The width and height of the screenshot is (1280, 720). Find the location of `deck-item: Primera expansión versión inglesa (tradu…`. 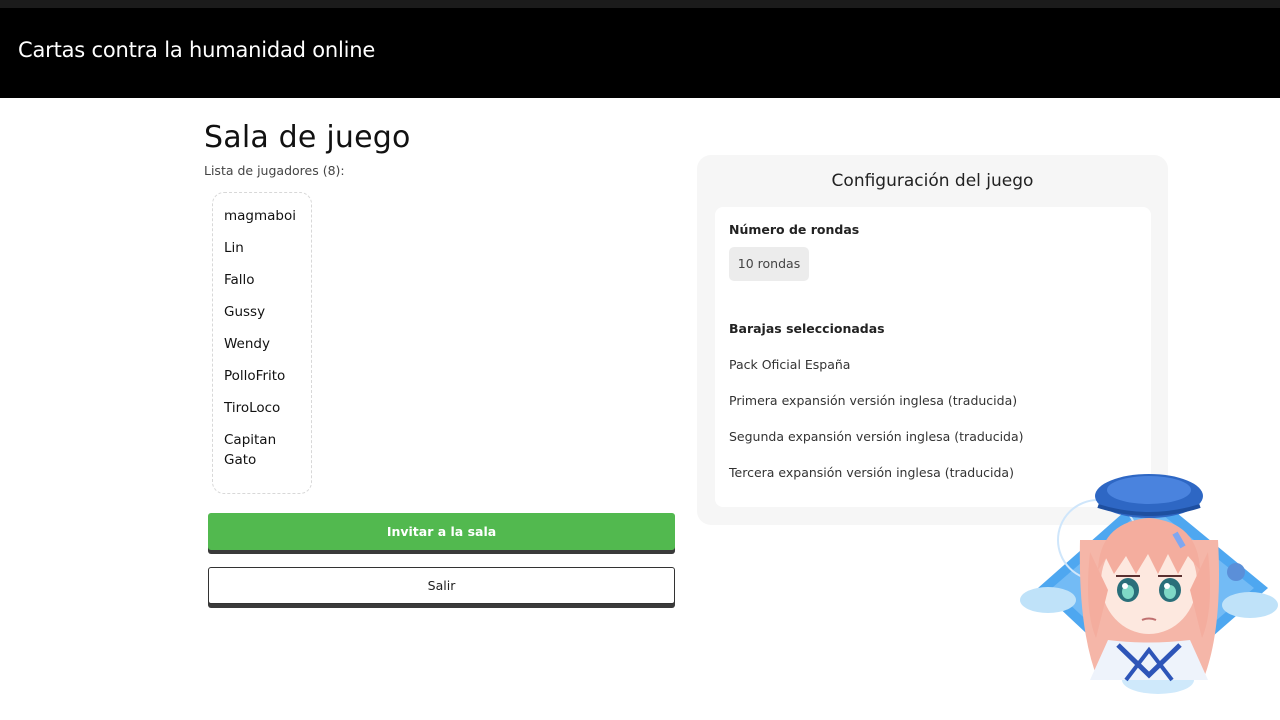

deck-item: Primera expansión versión inglesa (tradu… is located at coordinates (873, 400).